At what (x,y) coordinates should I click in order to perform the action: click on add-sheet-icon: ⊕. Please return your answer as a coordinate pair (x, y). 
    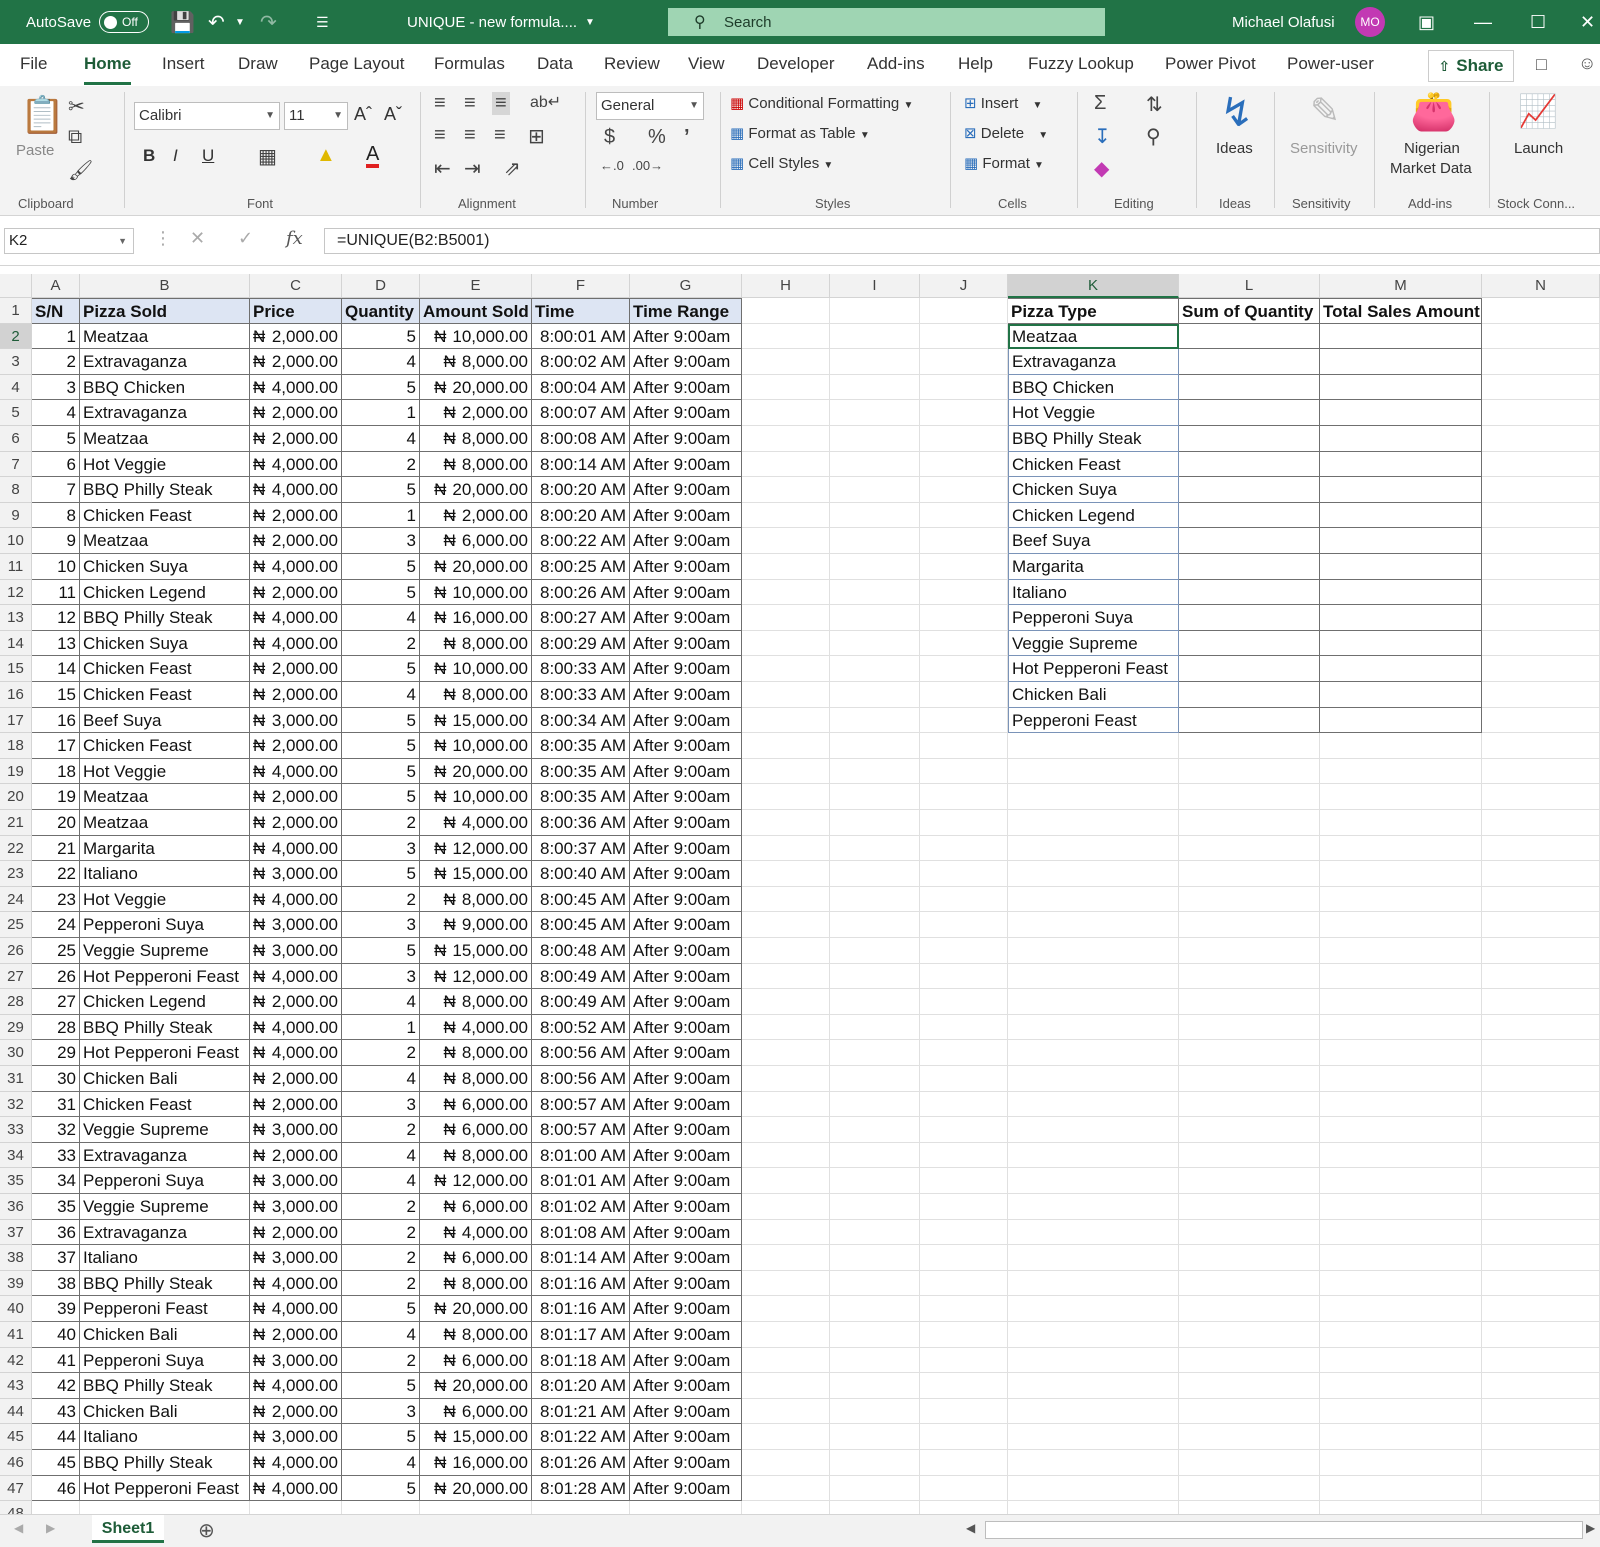
    Looking at the image, I should click on (206, 1530).